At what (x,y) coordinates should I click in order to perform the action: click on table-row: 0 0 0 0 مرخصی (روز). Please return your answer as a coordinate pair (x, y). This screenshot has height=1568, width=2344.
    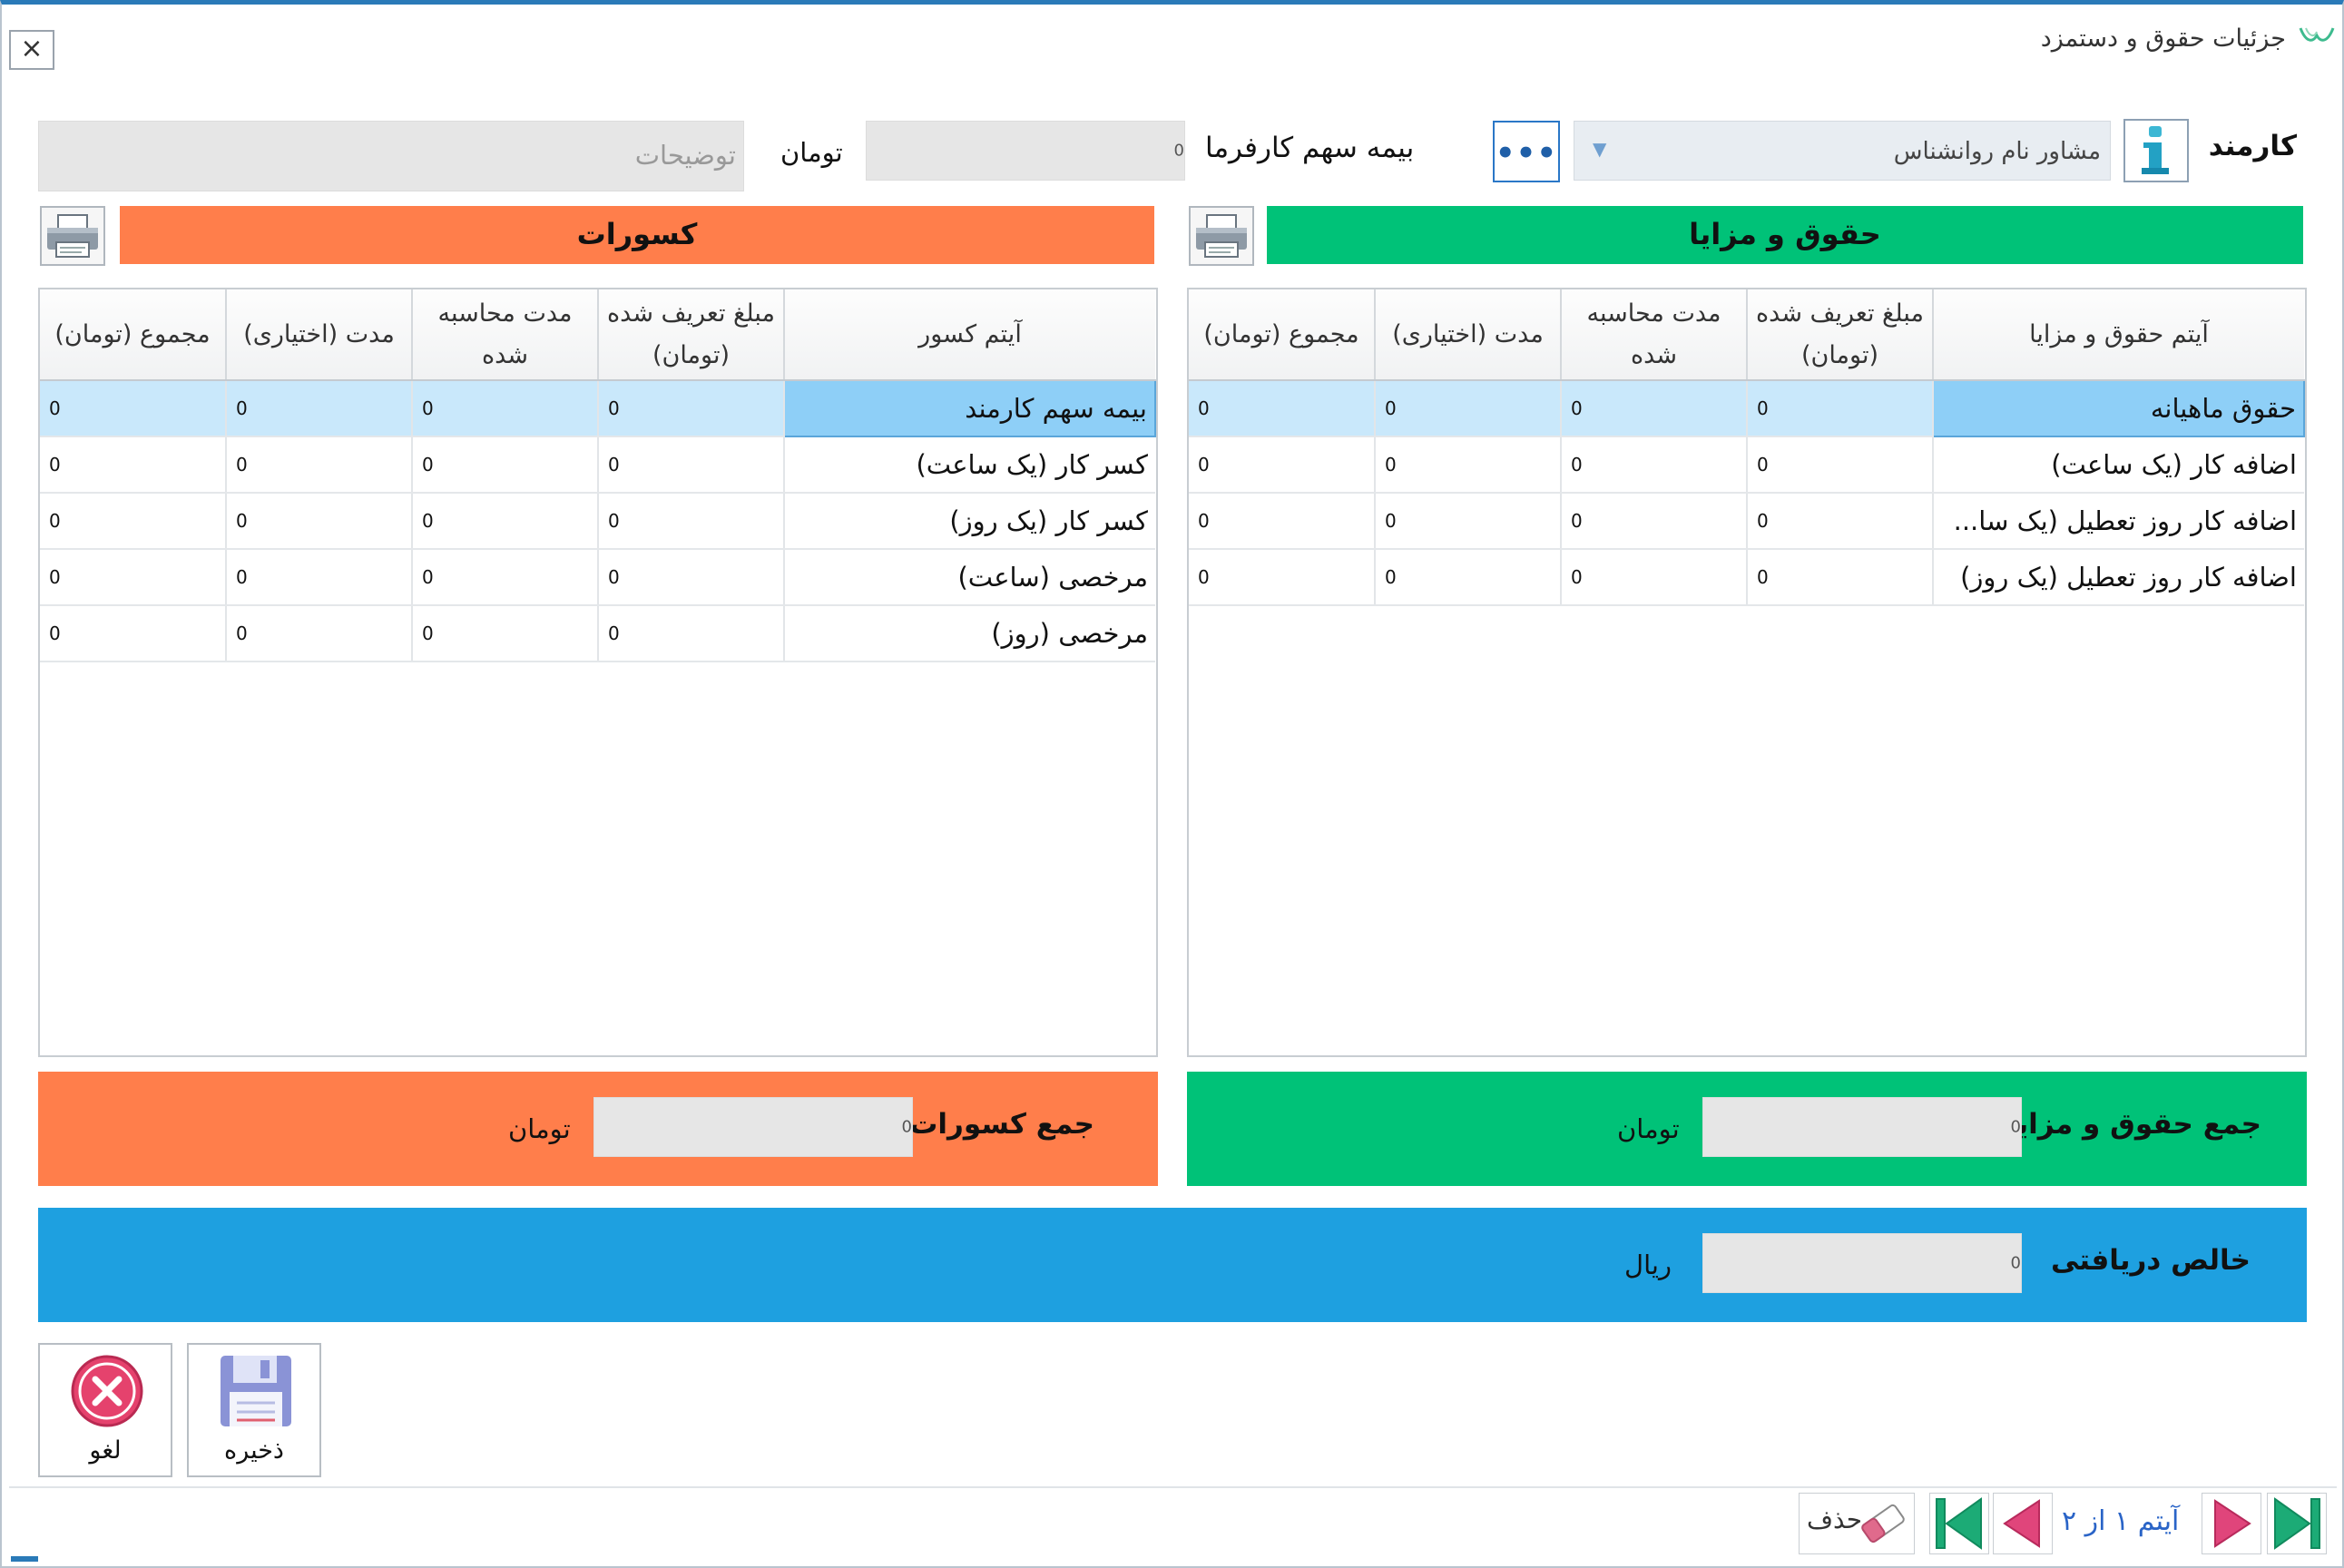
    Looking at the image, I should click on (597, 633).